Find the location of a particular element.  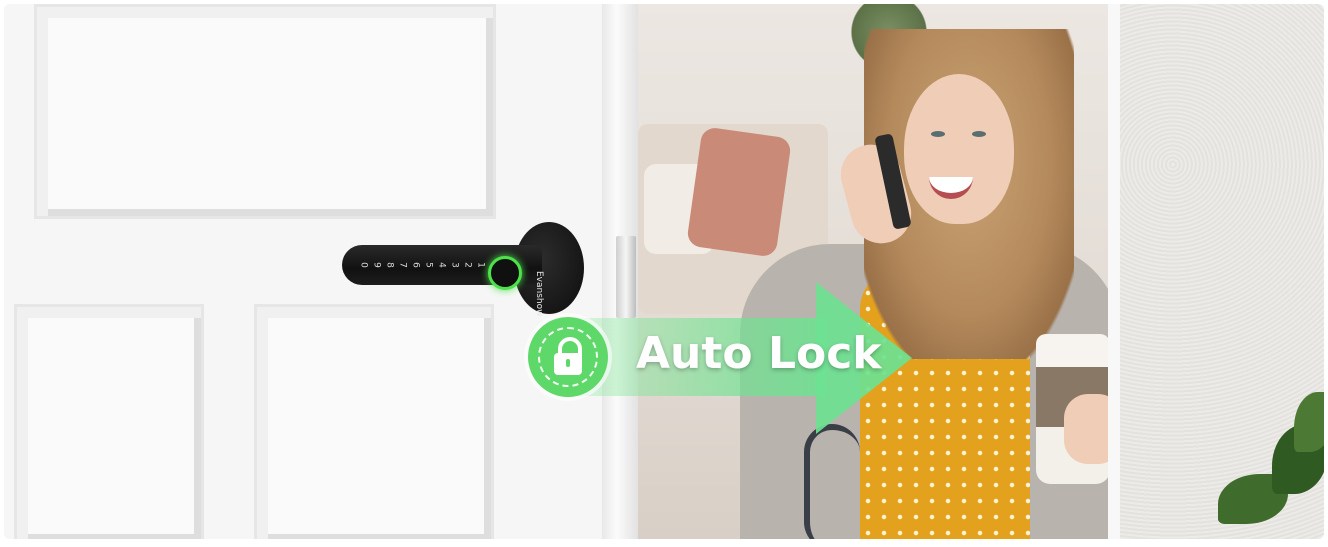

door-panel-bottom-right is located at coordinates (374, 421).